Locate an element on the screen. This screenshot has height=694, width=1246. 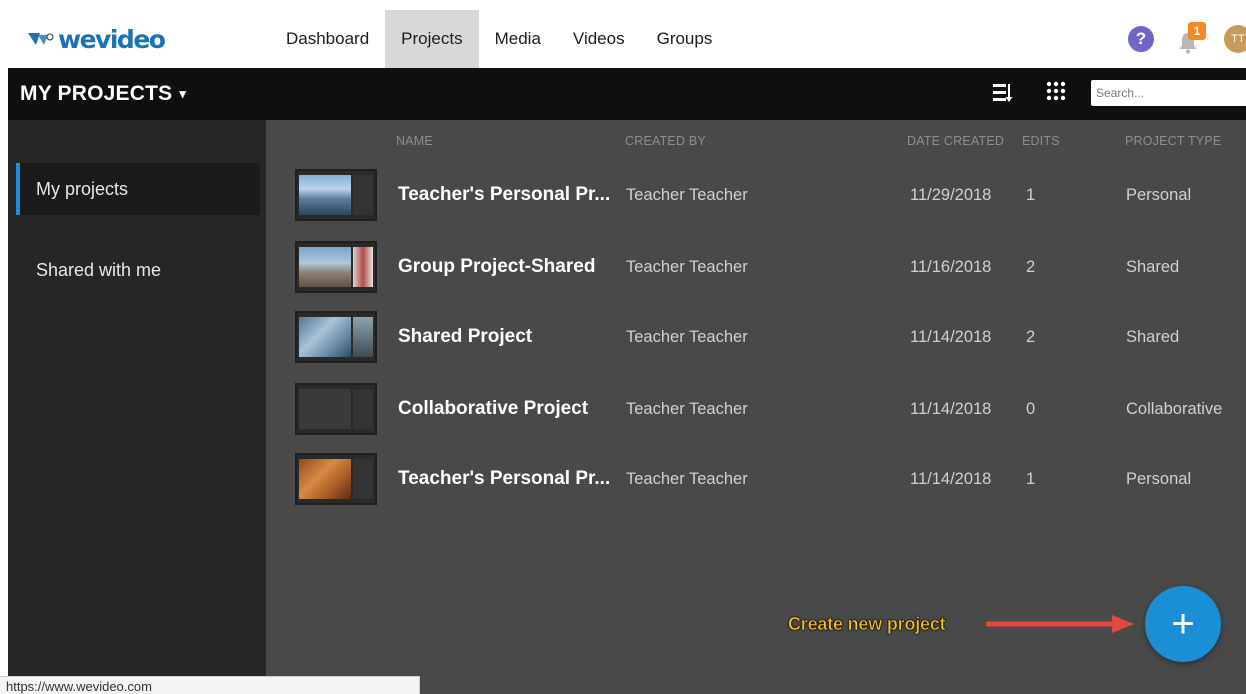
wevideo-logo: wevideo is located at coordinates (96, 39).